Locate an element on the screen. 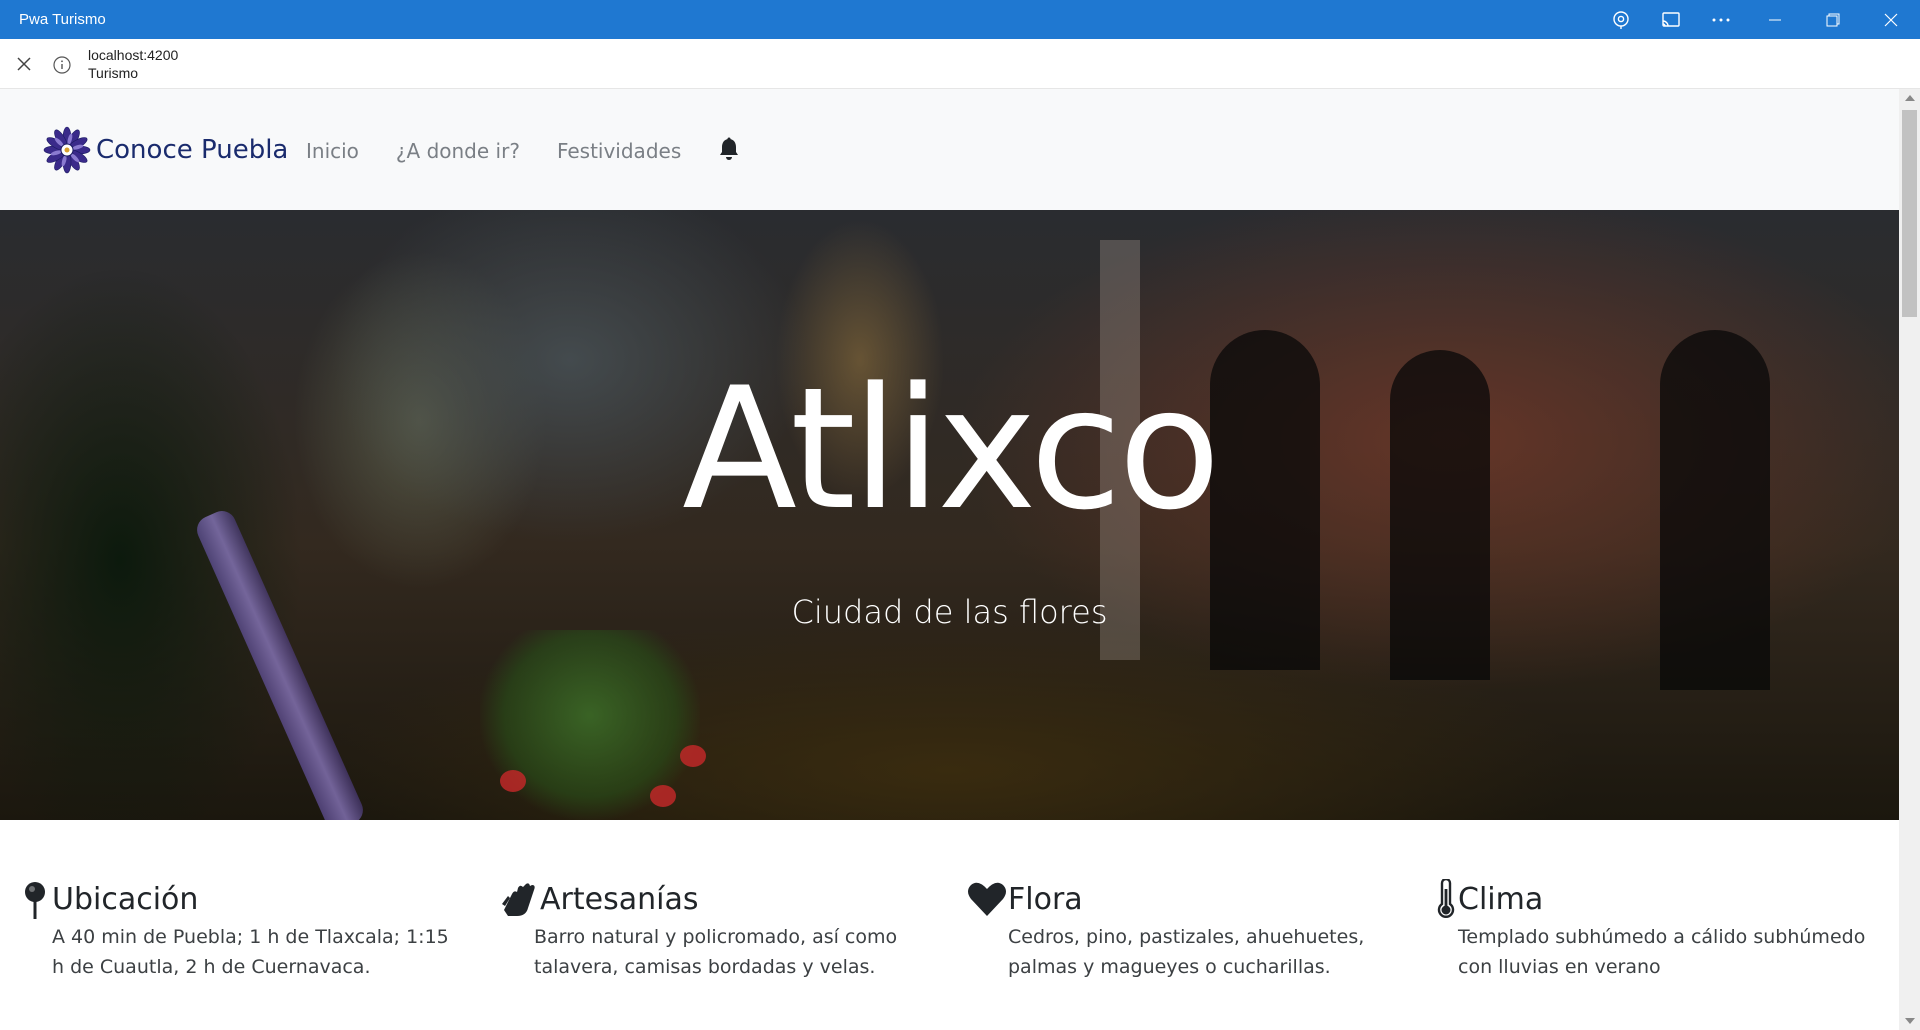  window-title: Pwa Turismo is located at coordinates (62, 19).